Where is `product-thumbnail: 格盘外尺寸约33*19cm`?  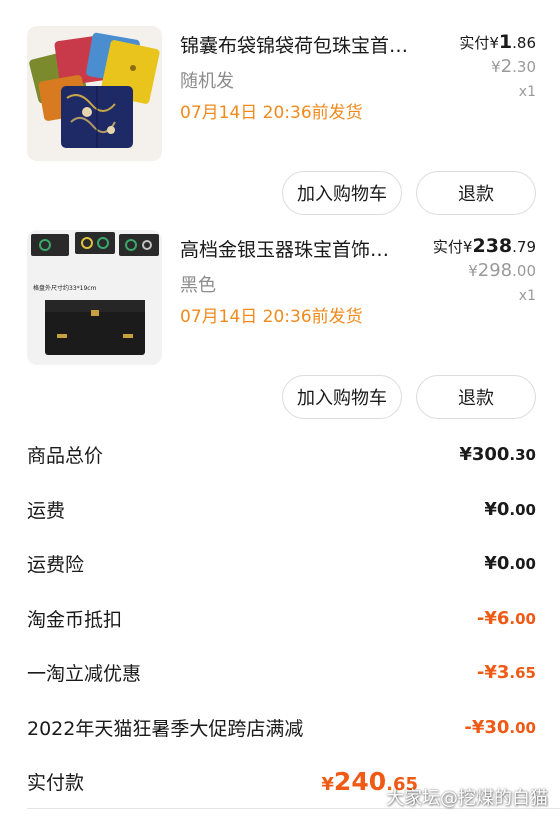
product-thumbnail: 格盘外尺寸约33*19cm is located at coordinates (94, 297).